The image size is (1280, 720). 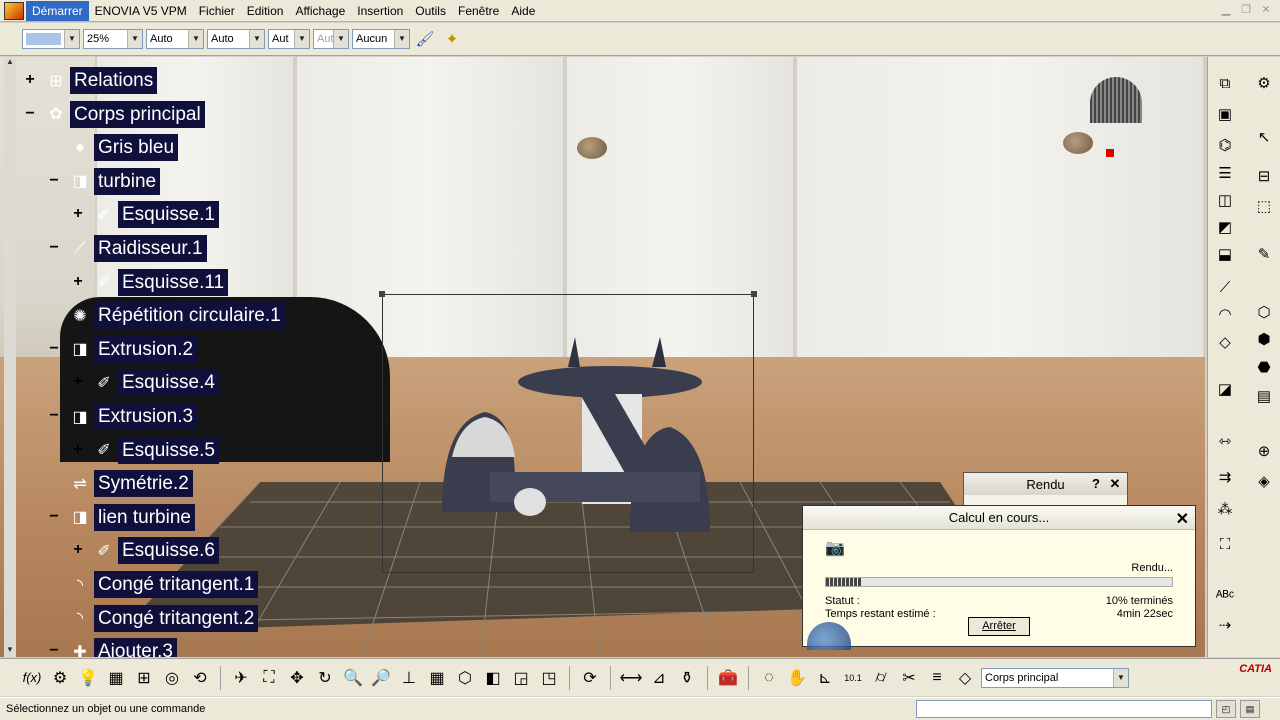 What do you see at coordinates (1182, 519) in the screenshot?
I see `close-icon: ✕` at bounding box center [1182, 519].